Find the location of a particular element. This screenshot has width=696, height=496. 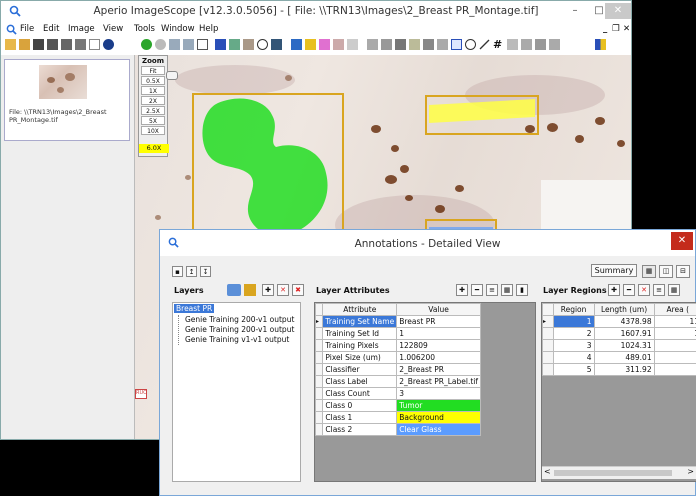

table-icon is located at coordinates (512, 44).